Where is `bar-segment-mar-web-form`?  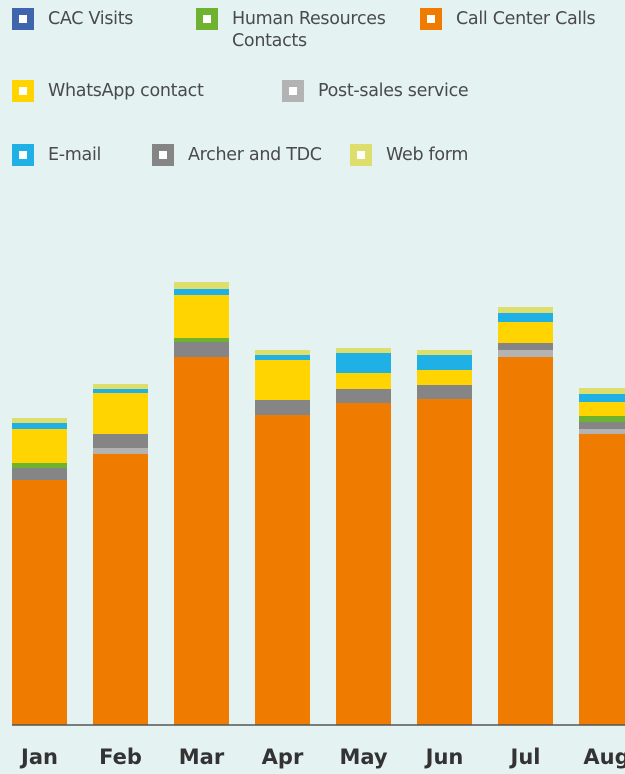 bar-segment-mar-web-form is located at coordinates (201, 285).